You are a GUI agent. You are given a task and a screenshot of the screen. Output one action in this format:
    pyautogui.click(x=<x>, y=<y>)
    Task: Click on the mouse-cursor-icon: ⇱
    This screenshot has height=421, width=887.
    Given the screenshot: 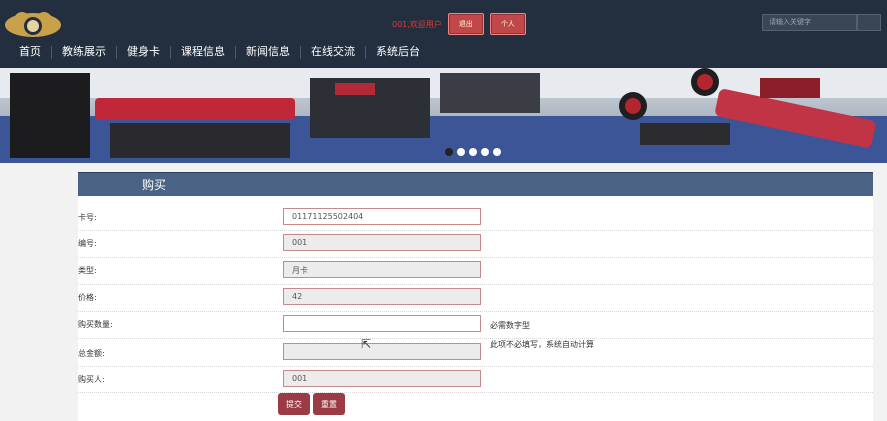 What is the action you would take?
    pyautogui.click(x=366, y=344)
    